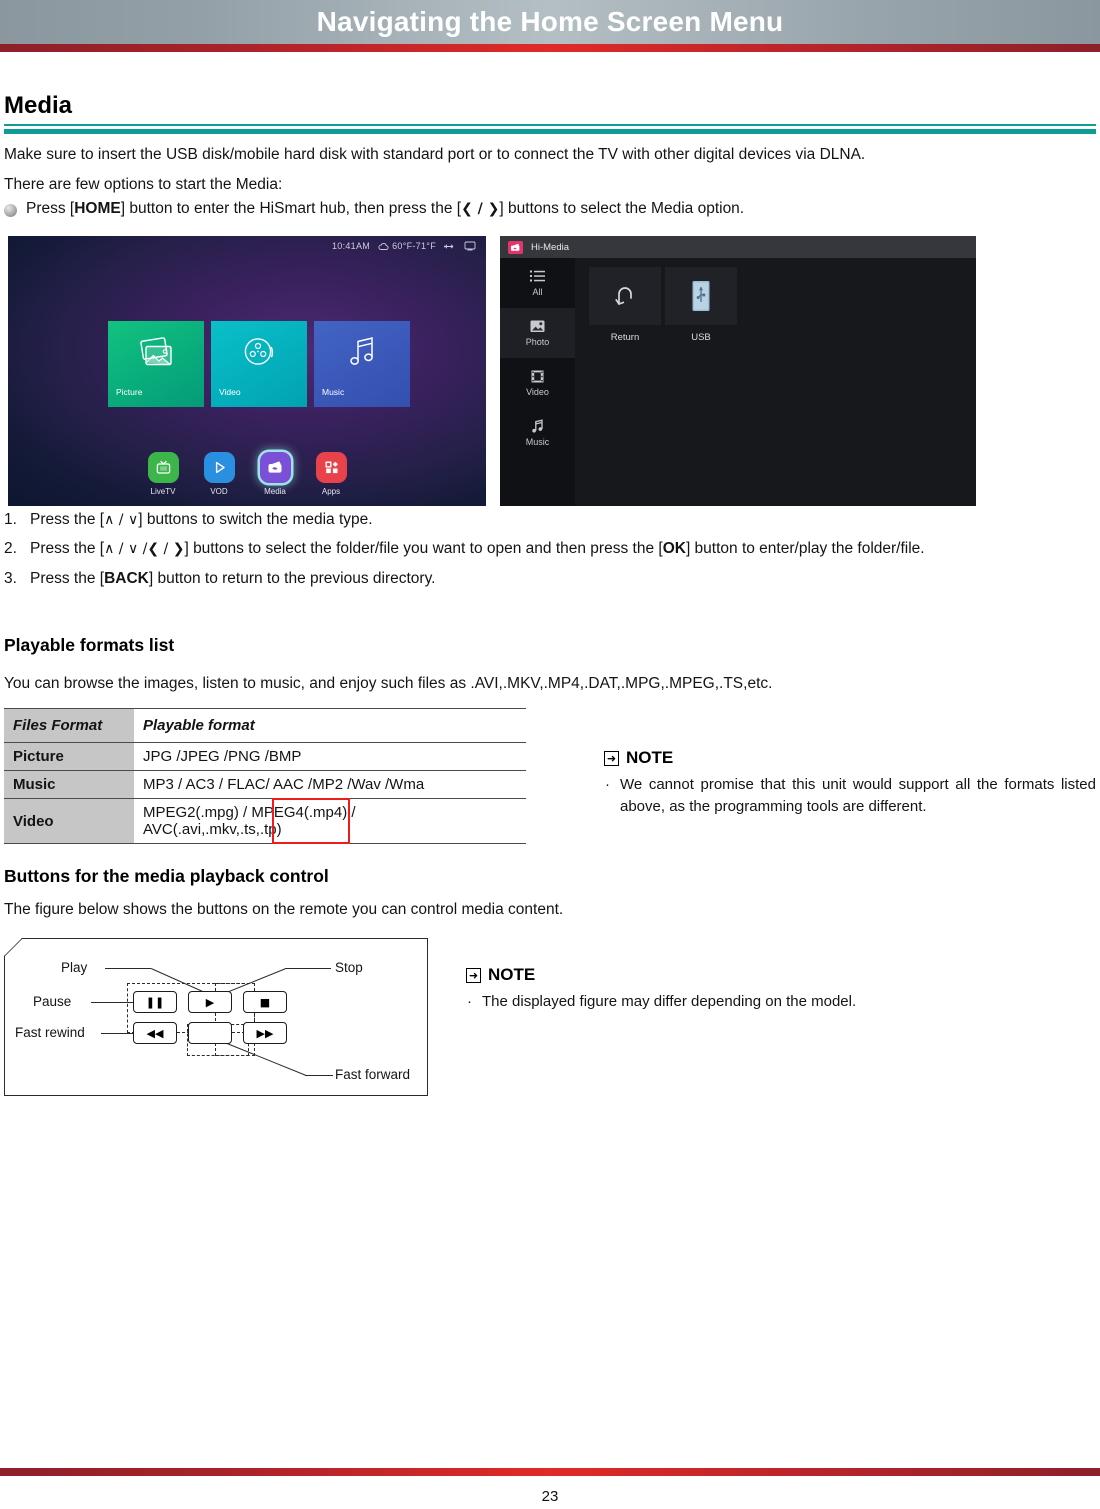  Describe the element at coordinates (537, 376) in the screenshot. I see `film-icon` at that location.